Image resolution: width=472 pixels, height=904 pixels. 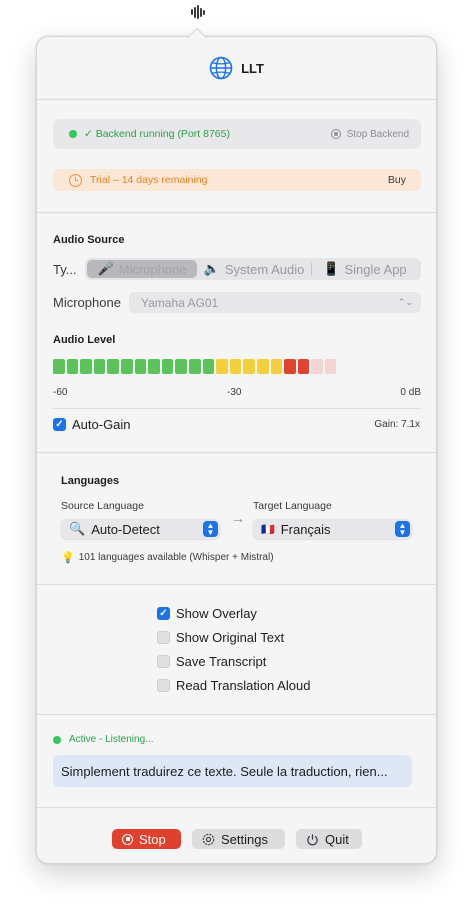 What do you see at coordinates (89, 240) in the screenshot?
I see `audio-source-title: Audio Source` at bounding box center [89, 240].